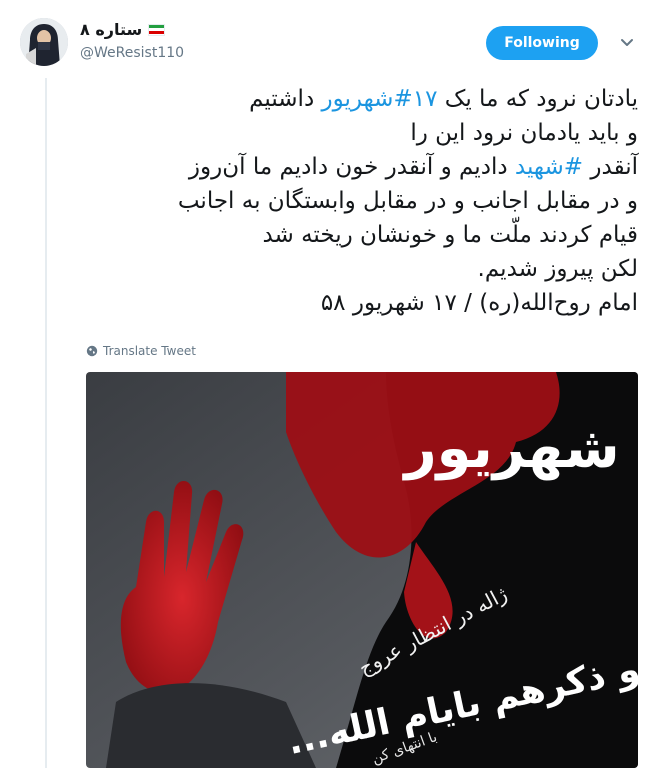 The width and height of the screenshot is (666, 768). Describe the element at coordinates (285, 99) in the screenshot. I see `tweet-text-segment: داشتیم` at that location.